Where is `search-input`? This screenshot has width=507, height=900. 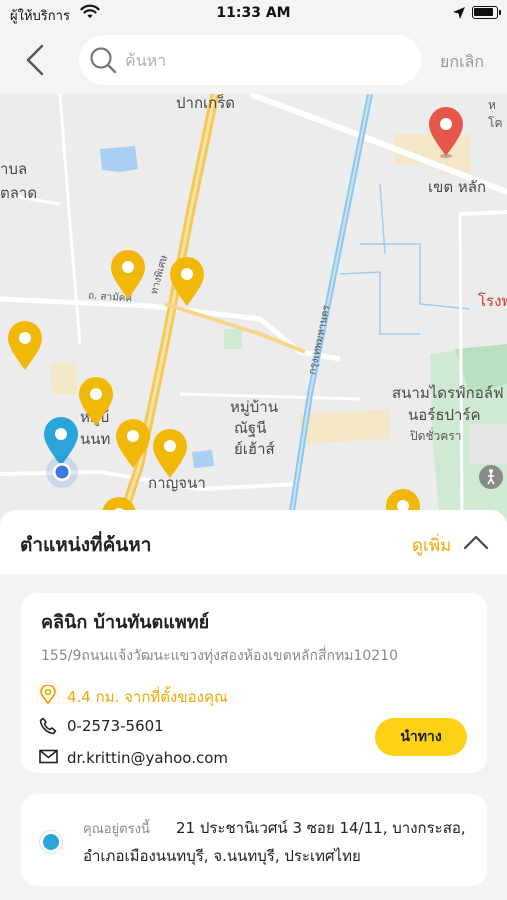
search-input is located at coordinates (265, 60).